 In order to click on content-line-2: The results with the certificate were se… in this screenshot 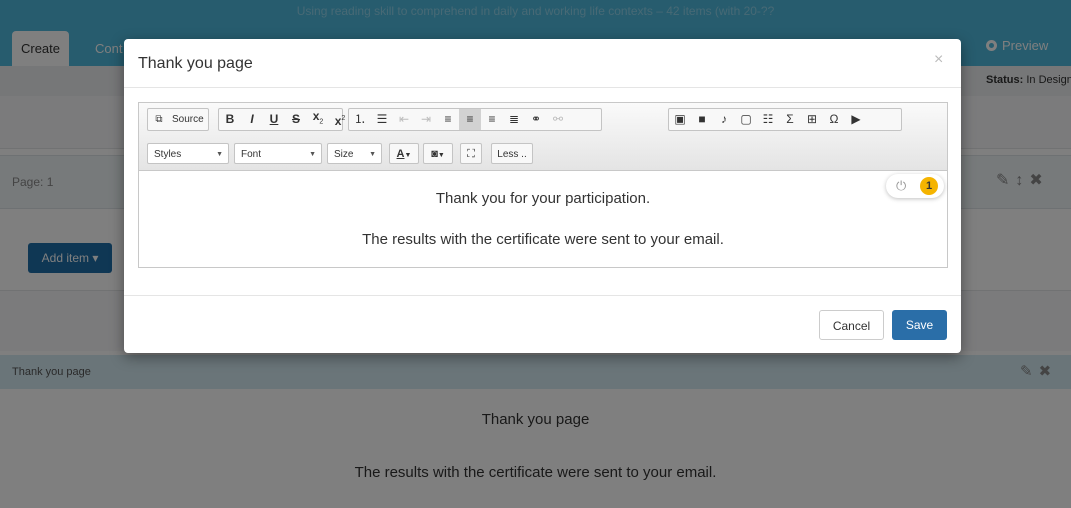, I will do `click(543, 239)`.